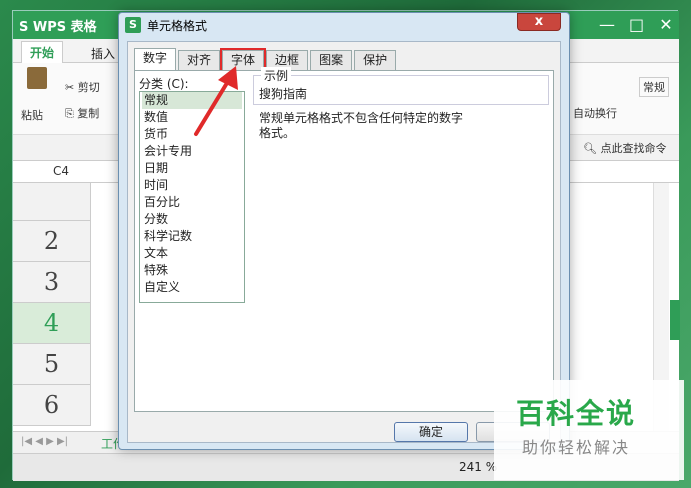 The width and height of the screenshot is (691, 488). What do you see at coordinates (633, 148) in the screenshot?
I see `command-search-label: 点此查找命令` at bounding box center [633, 148].